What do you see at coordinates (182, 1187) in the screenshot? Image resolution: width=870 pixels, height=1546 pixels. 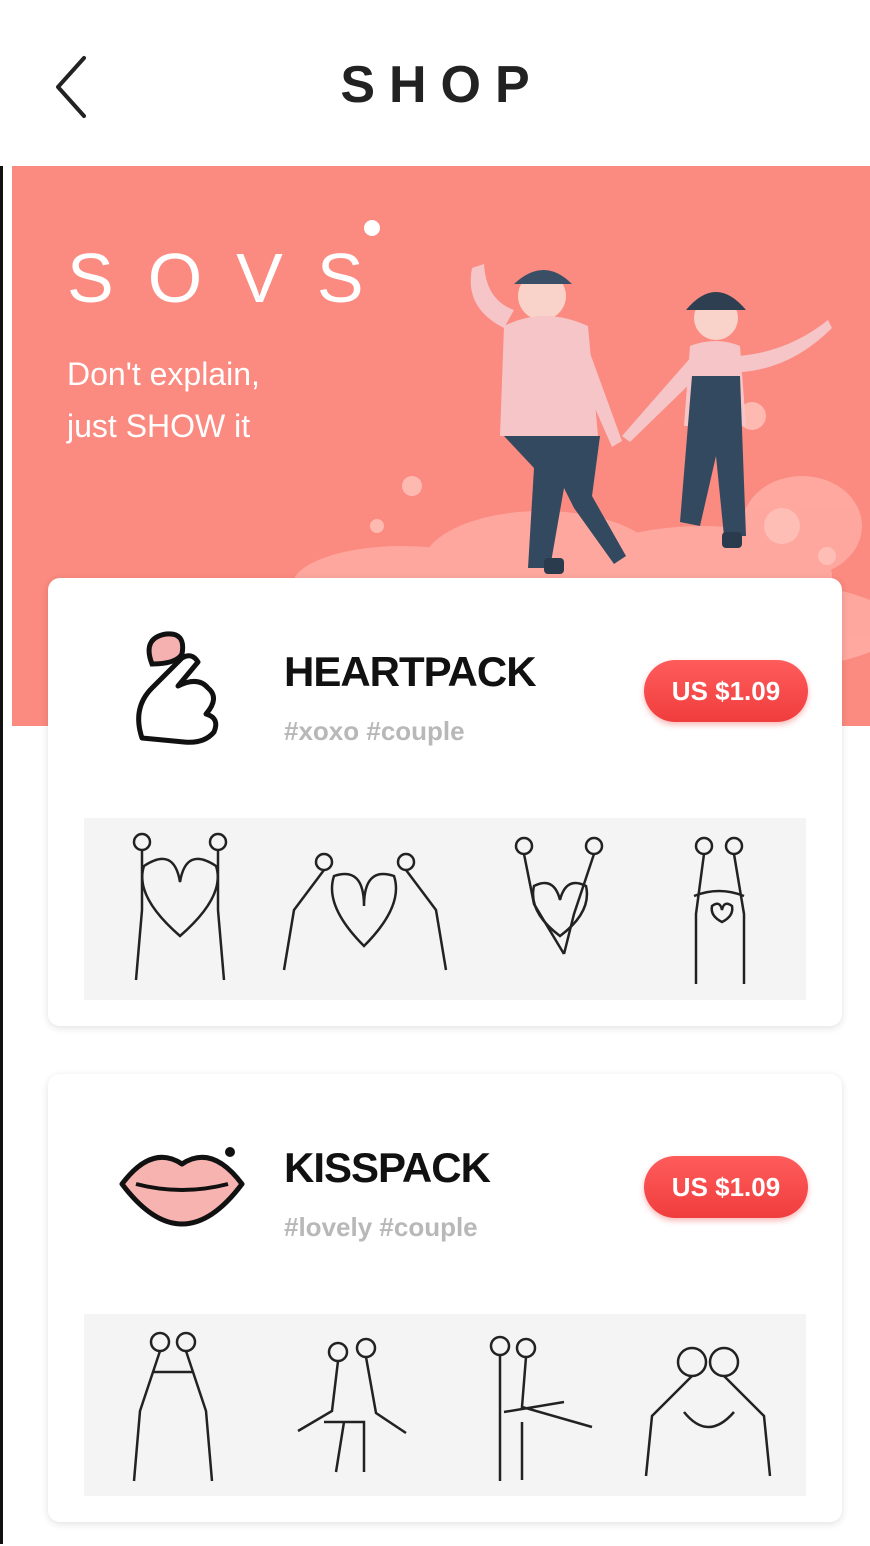 I see `lips-icon` at bounding box center [182, 1187].